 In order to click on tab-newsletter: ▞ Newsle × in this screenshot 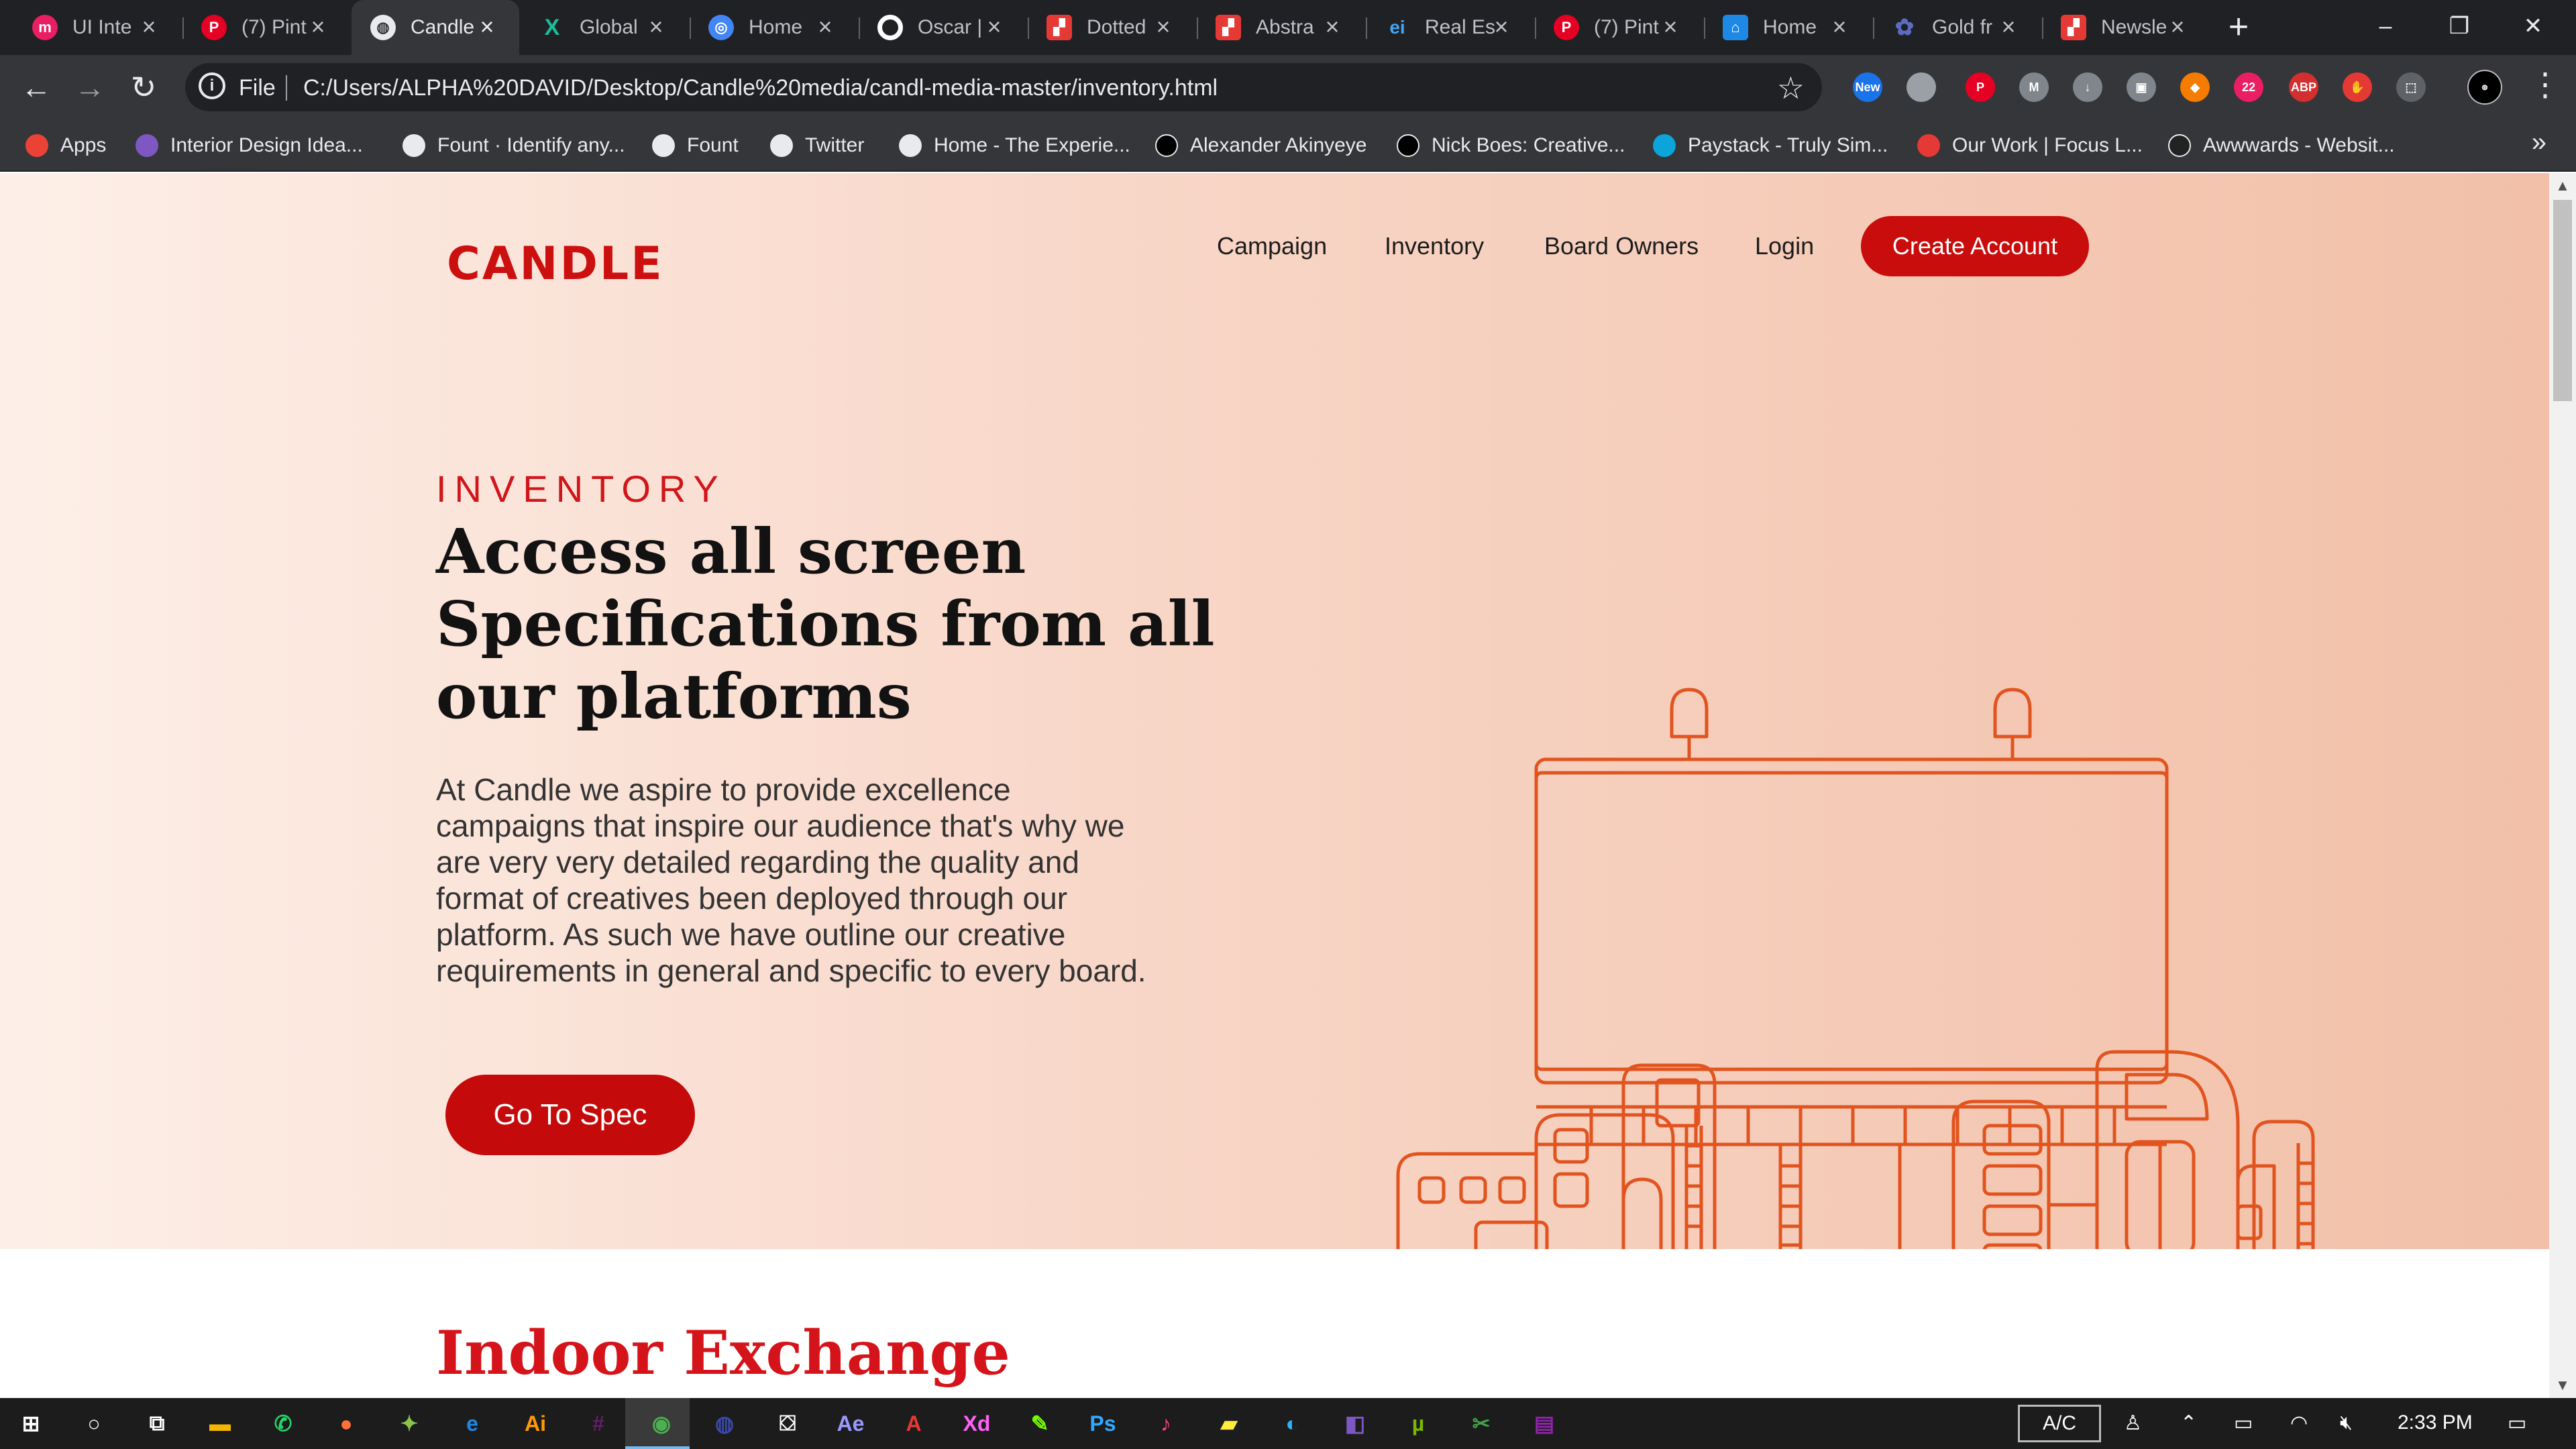, I will do `click(2126, 27)`.